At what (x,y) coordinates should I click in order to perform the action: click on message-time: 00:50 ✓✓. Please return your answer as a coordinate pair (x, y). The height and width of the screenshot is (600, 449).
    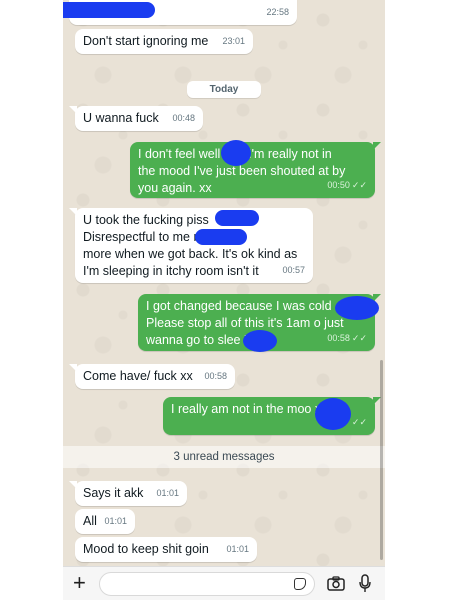
    Looking at the image, I should click on (347, 185).